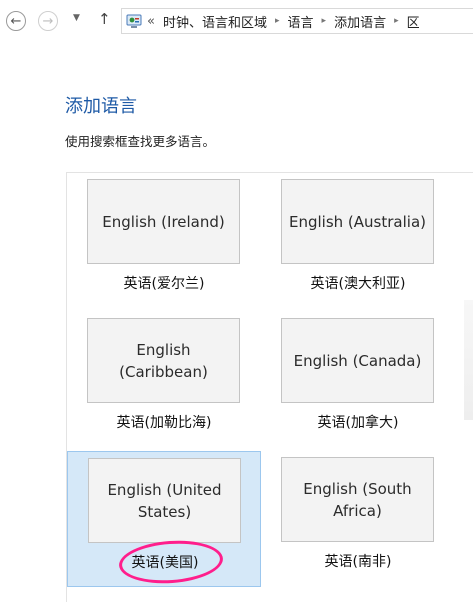 The height and width of the screenshot is (602, 473). What do you see at coordinates (140, 141) in the screenshot?
I see `instructions-text: 使用搜索框查找更多语言。` at bounding box center [140, 141].